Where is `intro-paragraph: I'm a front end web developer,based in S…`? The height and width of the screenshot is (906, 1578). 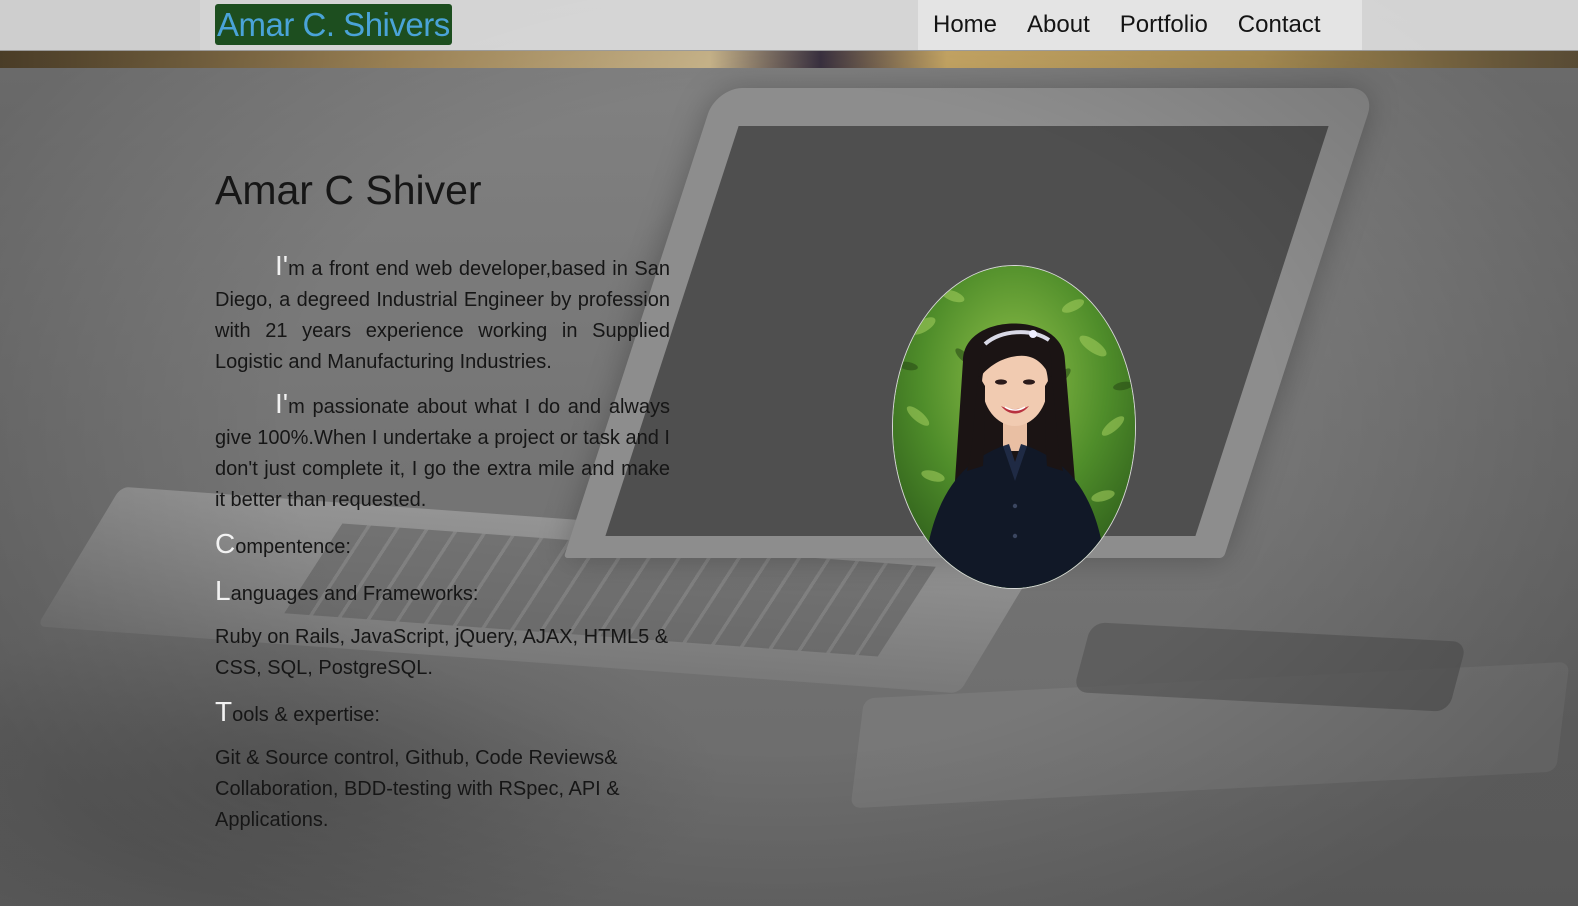 intro-paragraph: I'm a front end web developer,based in S… is located at coordinates (442, 314).